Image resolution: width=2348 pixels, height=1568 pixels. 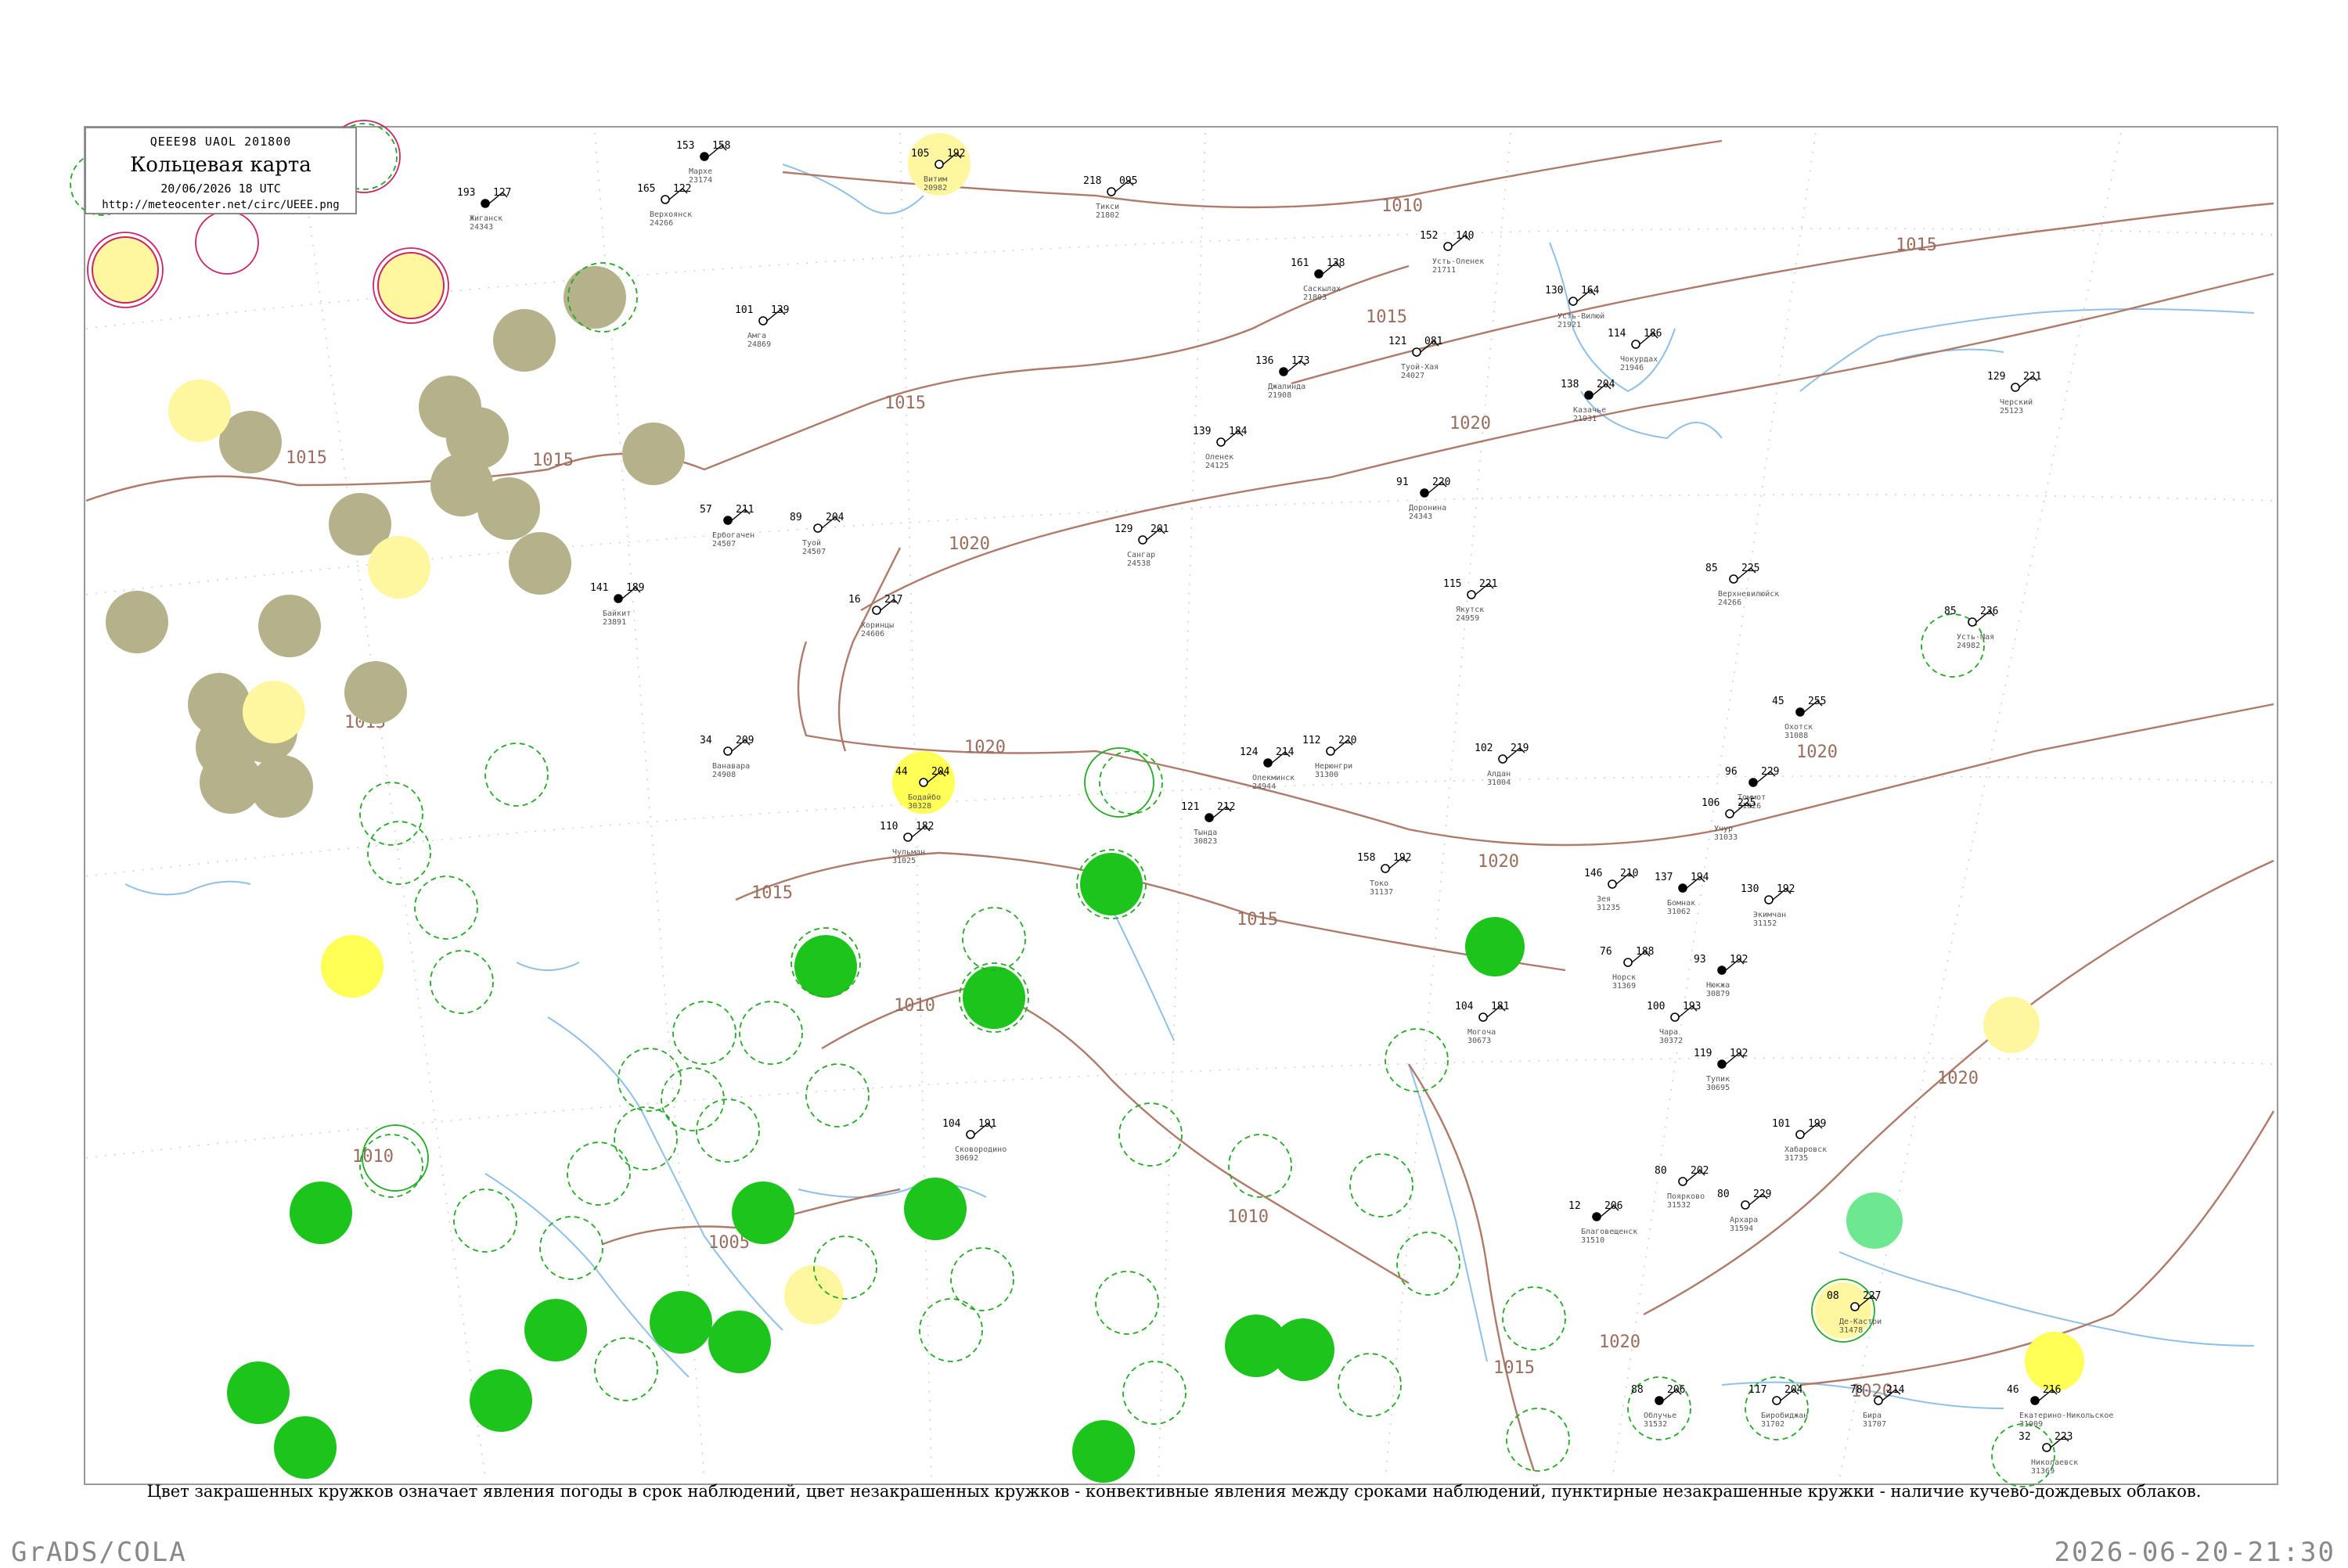 I want to click on station-name: Бомнак, so click(x=1681, y=903).